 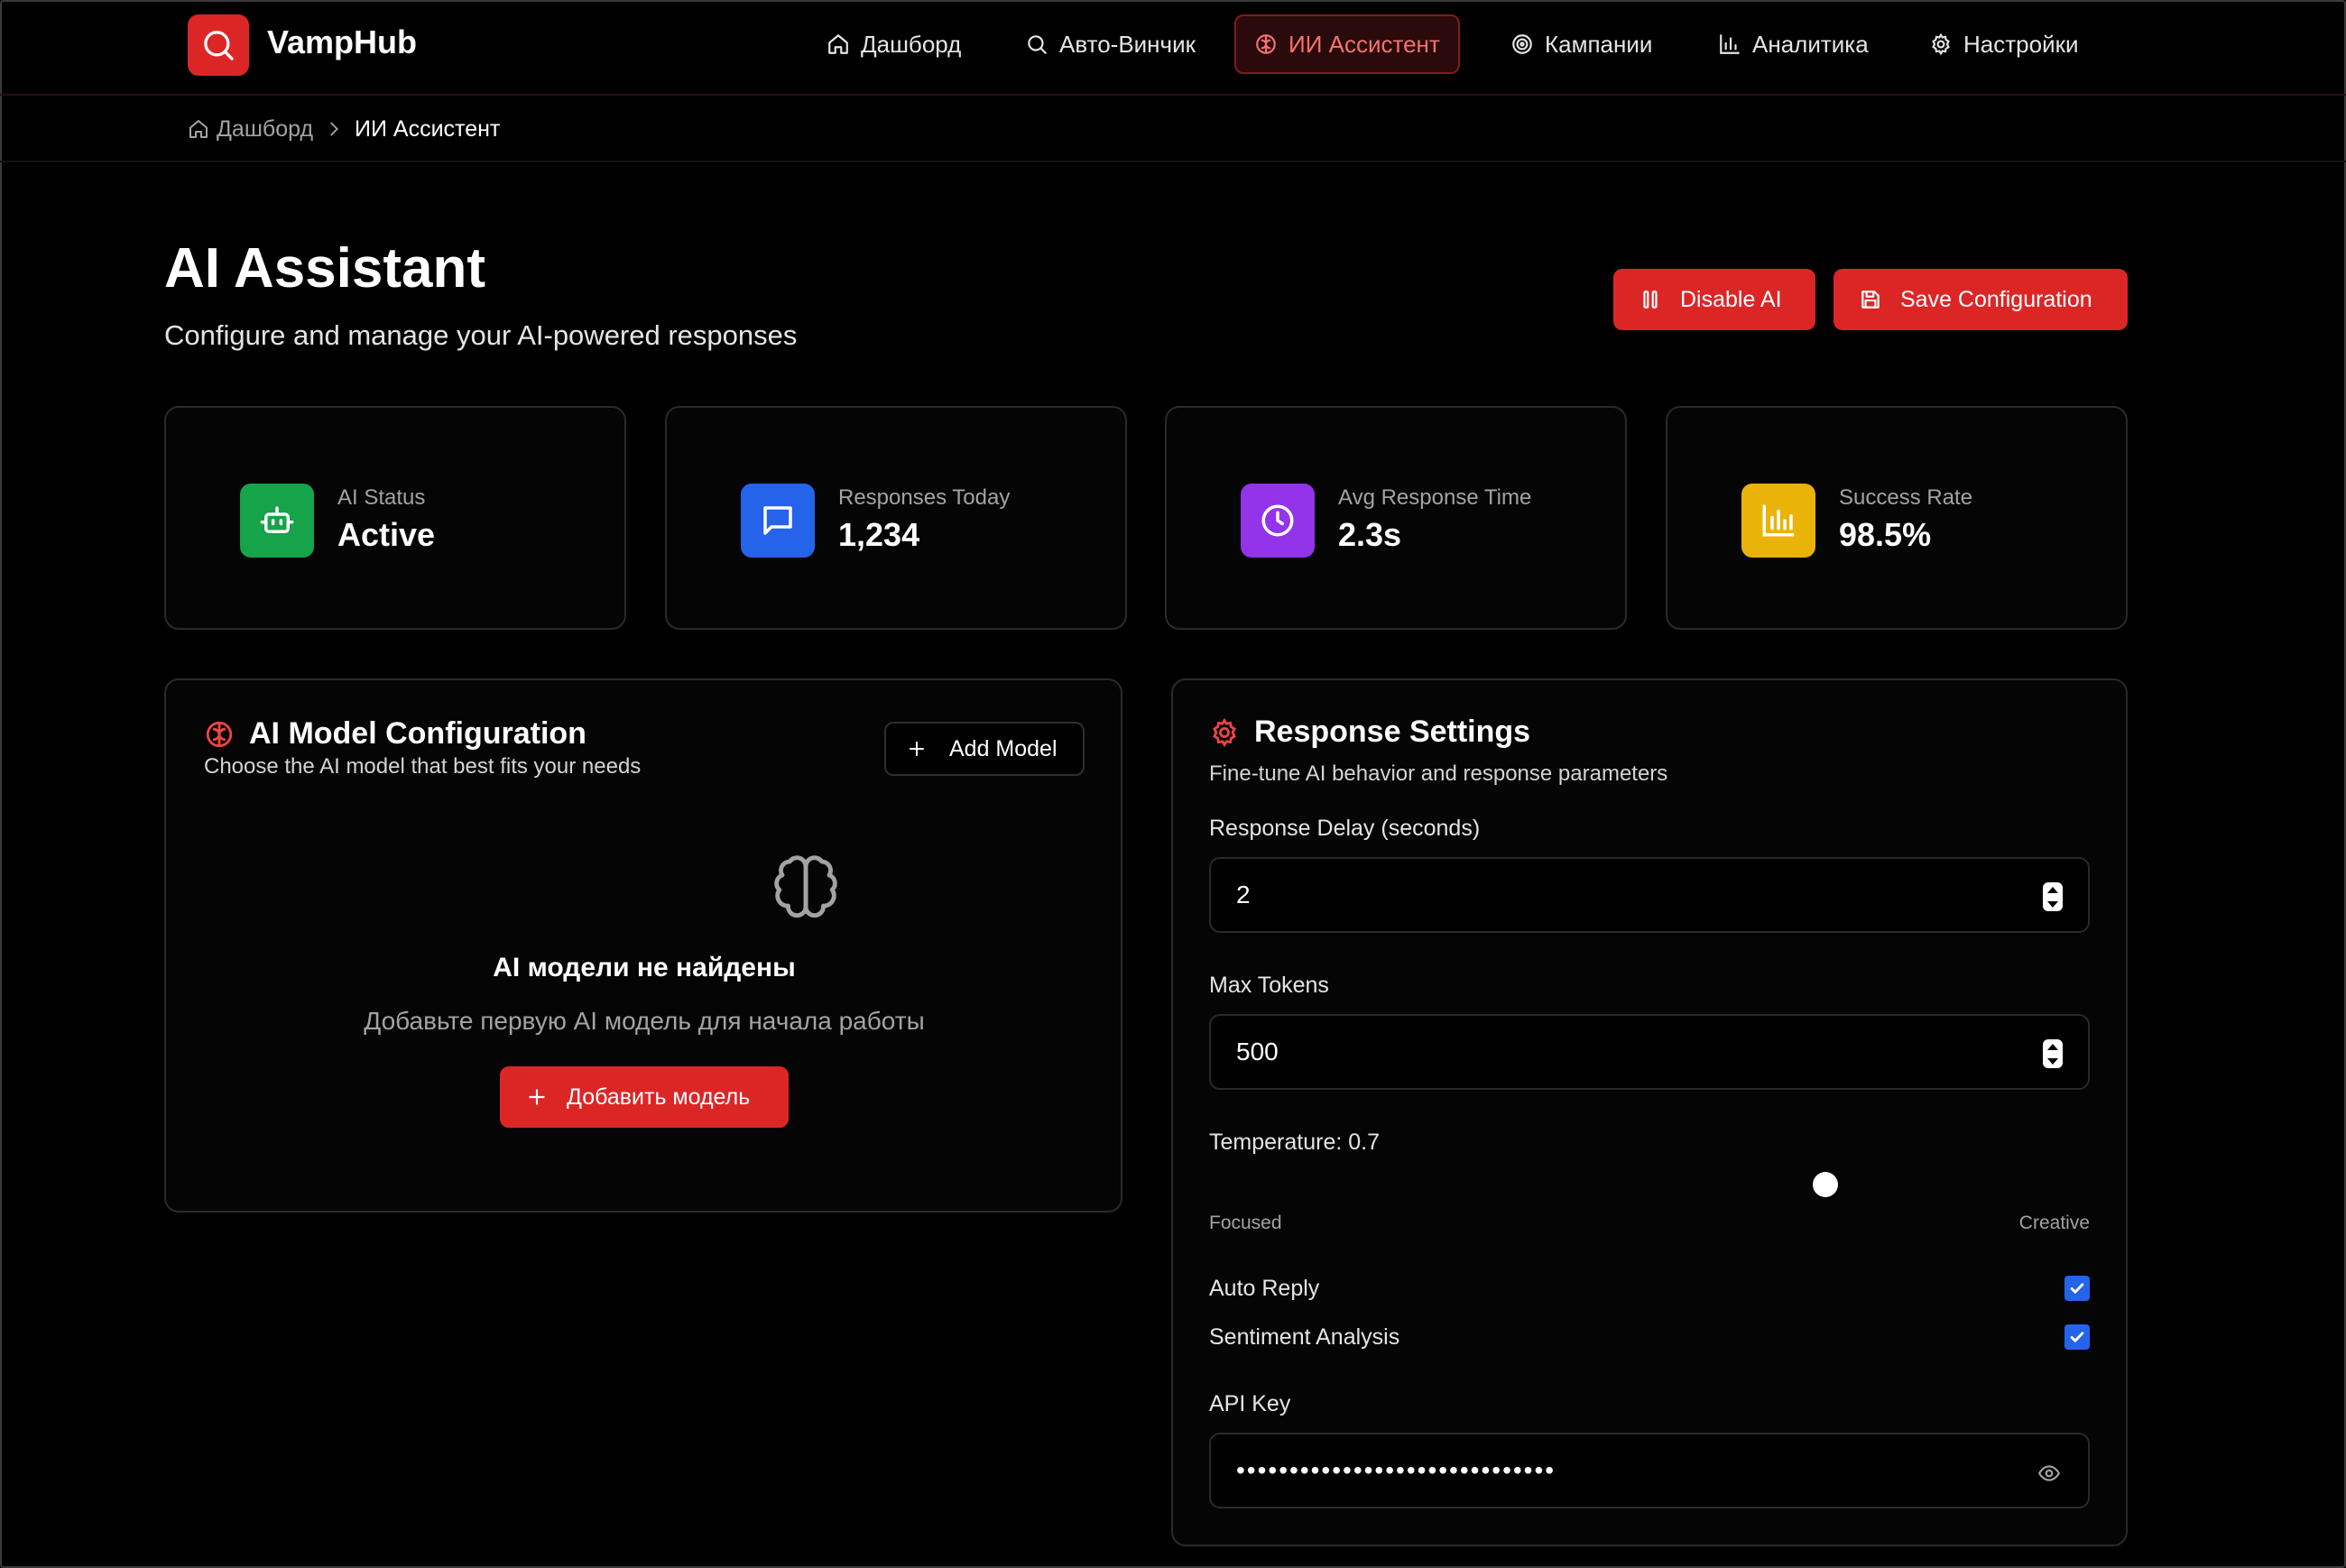 I want to click on save-icon, so click(x=1870, y=300).